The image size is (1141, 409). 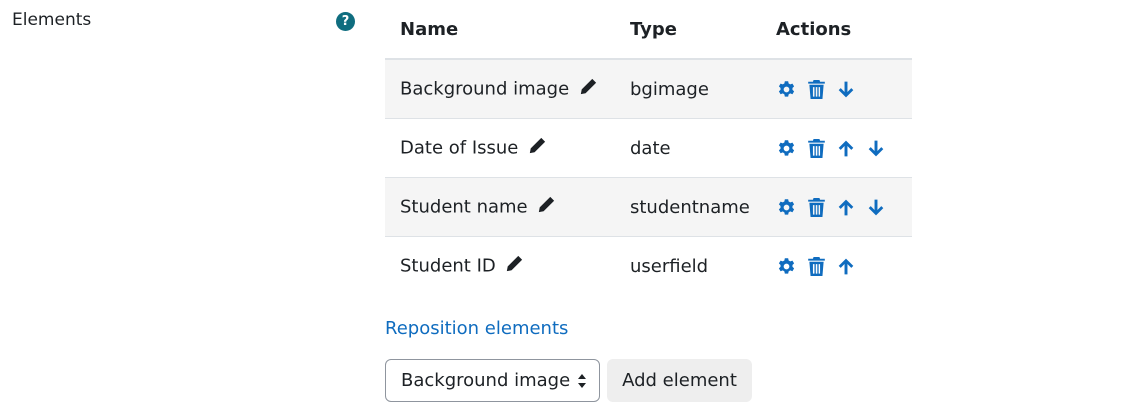 I want to click on table-row: Student name studentname, so click(x=648, y=207).